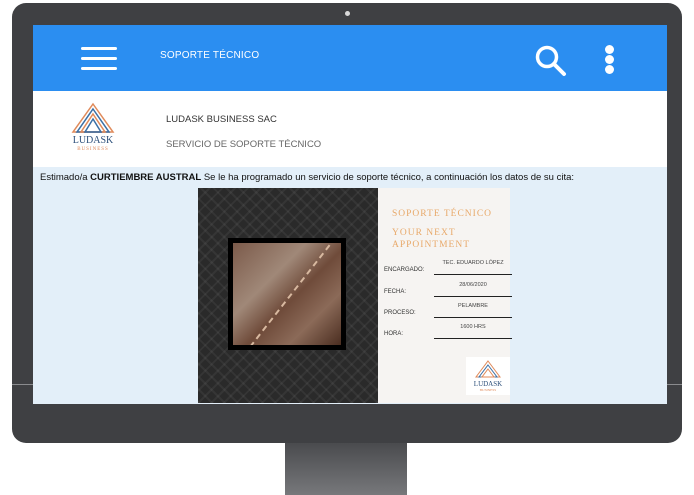 The height and width of the screenshot is (495, 694). What do you see at coordinates (473, 306) in the screenshot?
I see `field-value: PELAMBRE` at bounding box center [473, 306].